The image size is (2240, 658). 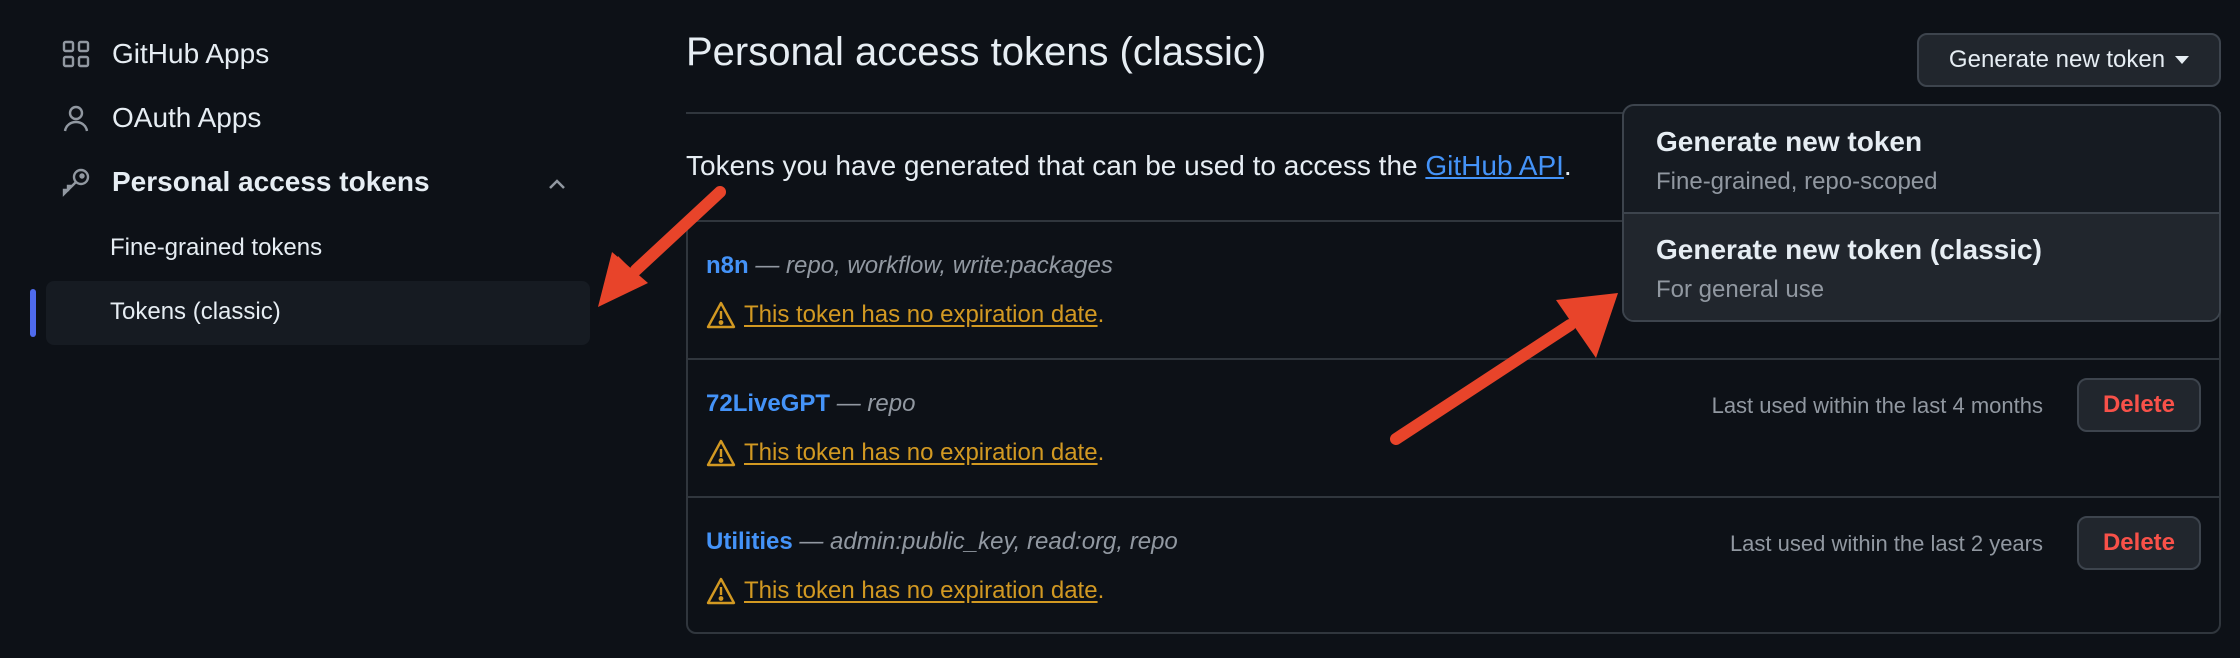 What do you see at coordinates (1504, 369) in the screenshot?
I see `annotation-arrow-right` at bounding box center [1504, 369].